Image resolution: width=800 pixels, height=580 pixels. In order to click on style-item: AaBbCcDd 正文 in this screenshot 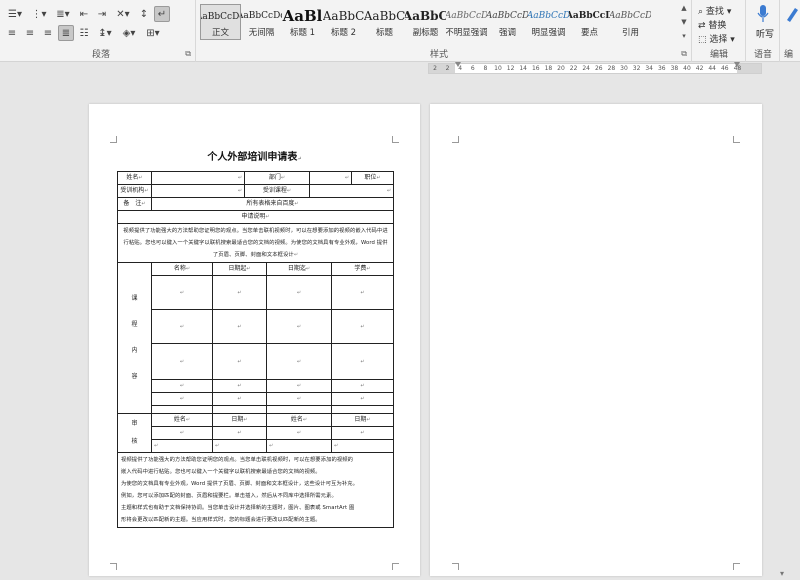, I will do `click(220, 22)`.